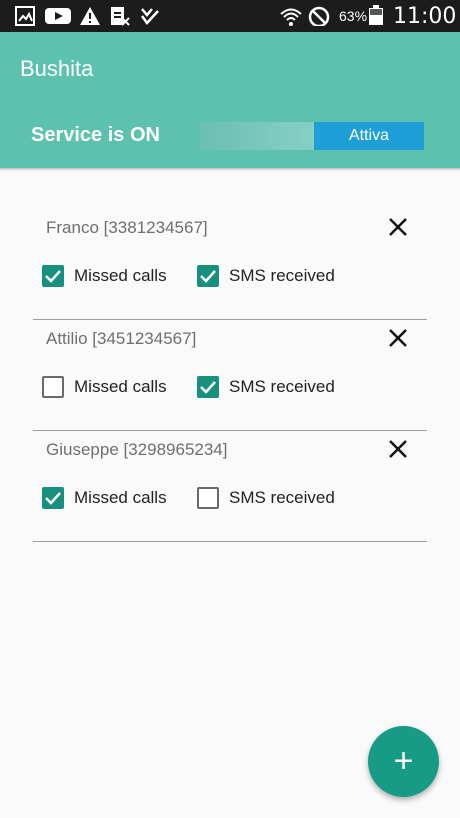  Describe the element at coordinates (127, 227) in the screenshot. I see `contact-name: Franco [3381234567]` at that location.